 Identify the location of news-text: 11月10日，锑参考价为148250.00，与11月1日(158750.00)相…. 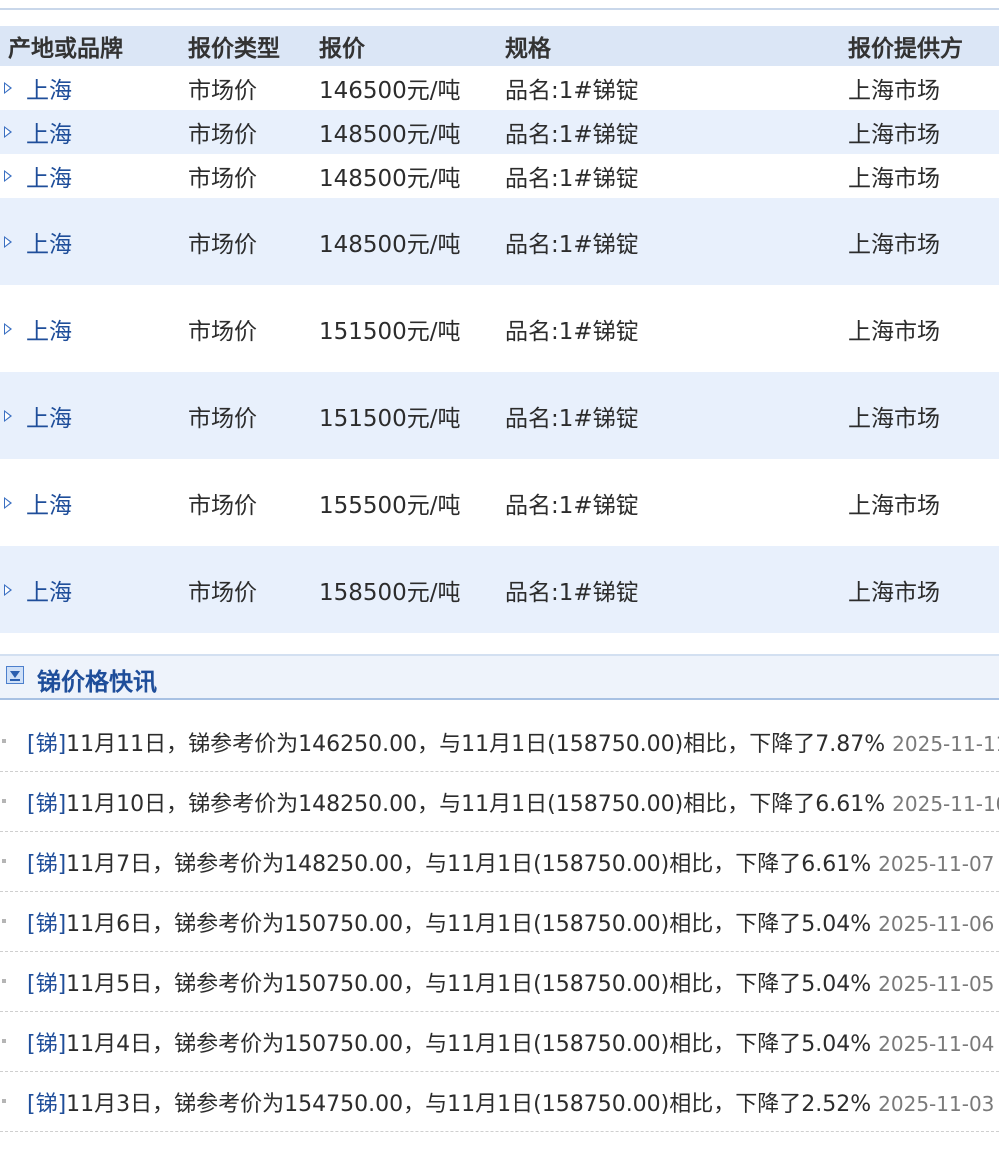
(475, 804).